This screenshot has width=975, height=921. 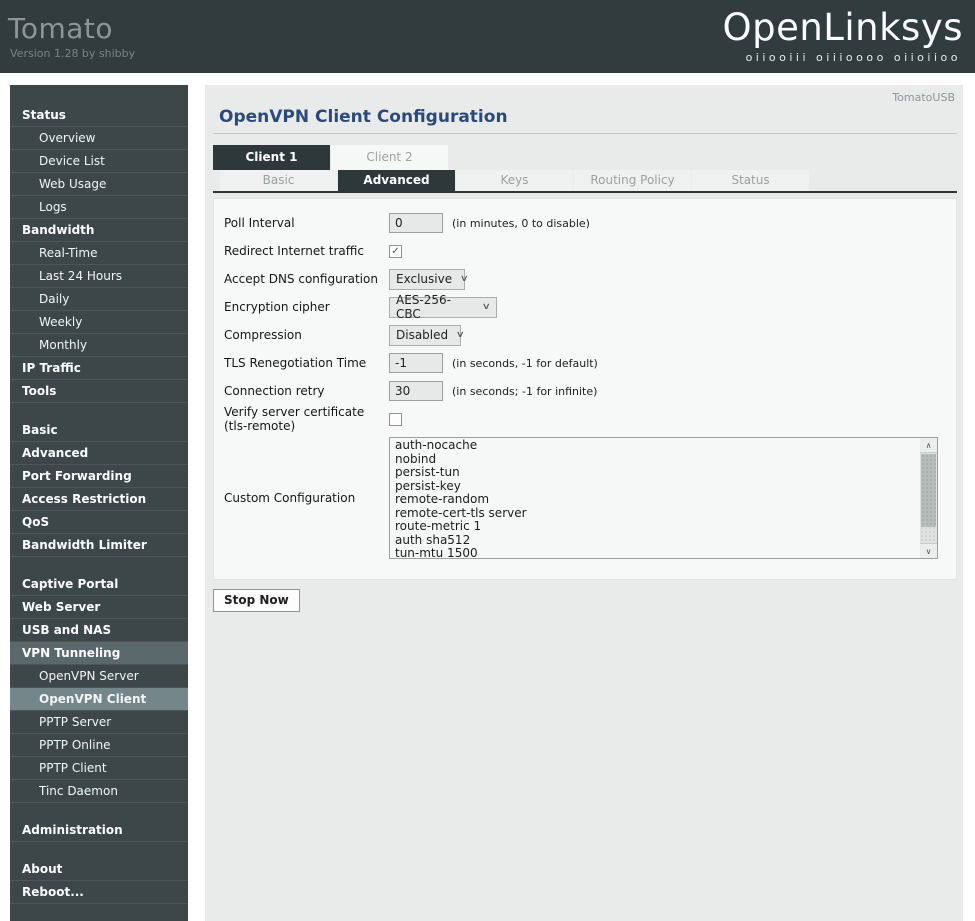 What do you see at coordinates (290, 498) in the screenshot?
I see `custom-config-label: Custom Configuration` at bounding box center [290, 498].